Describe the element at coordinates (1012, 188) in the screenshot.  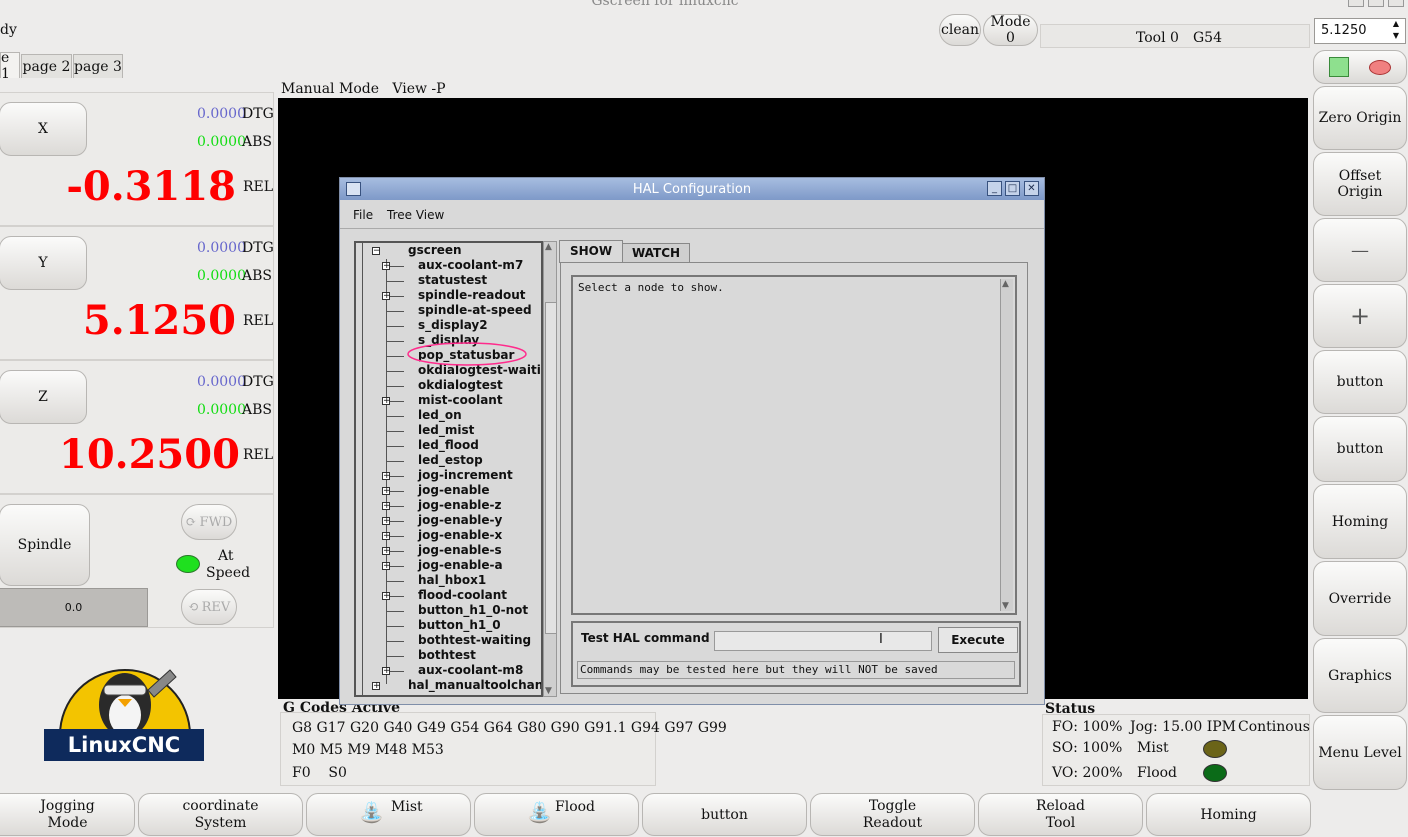
I see `maximize-icon: □` at that location.